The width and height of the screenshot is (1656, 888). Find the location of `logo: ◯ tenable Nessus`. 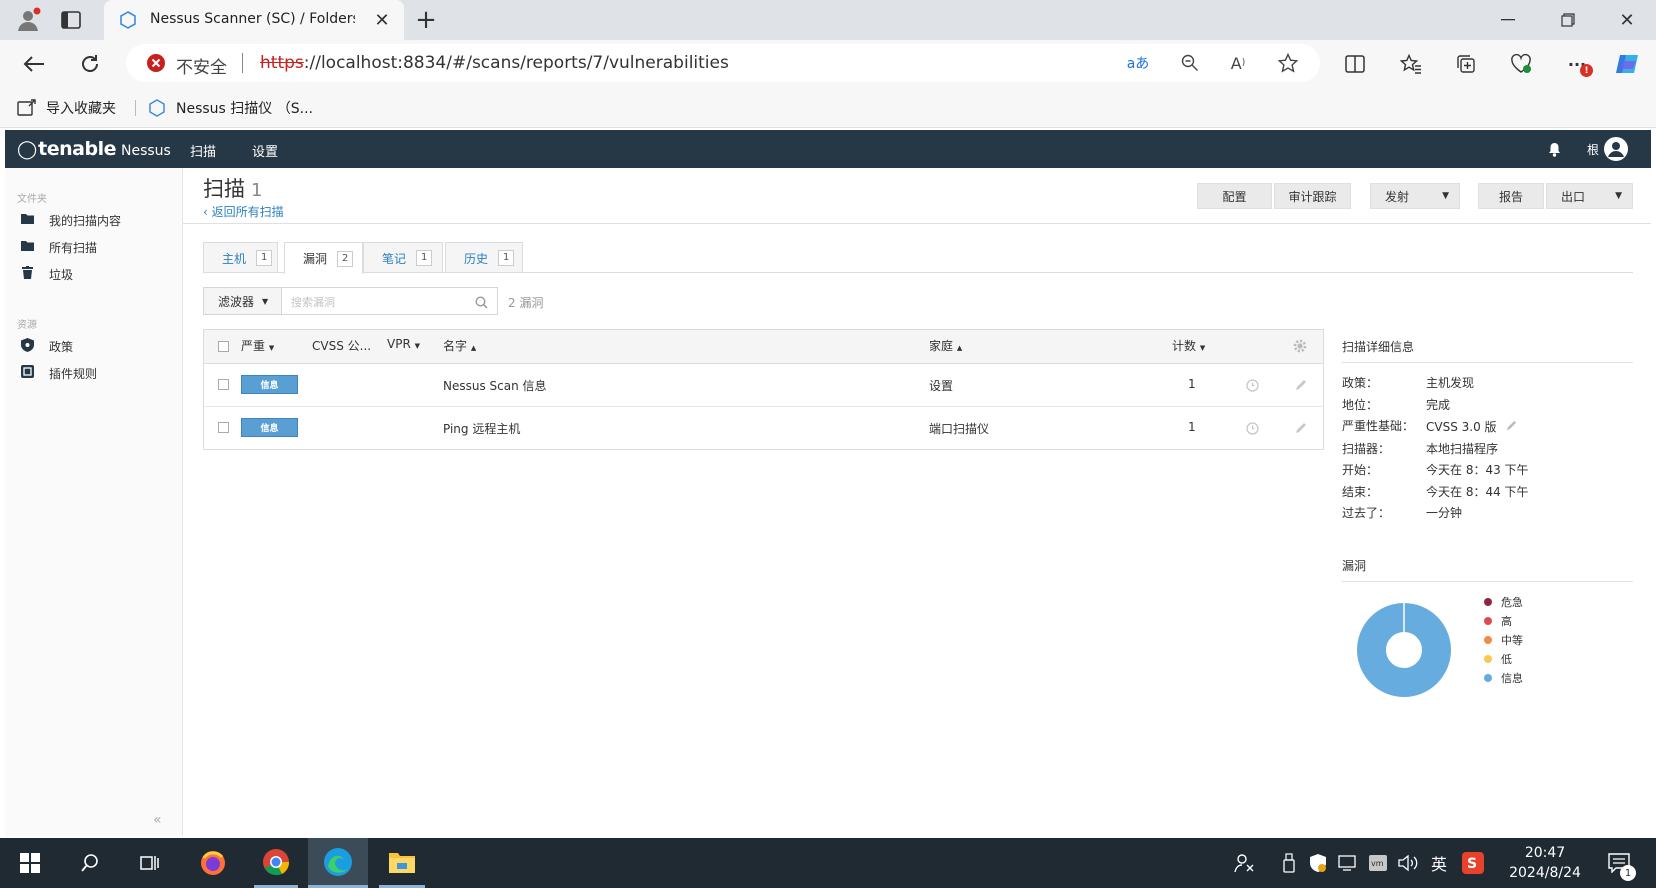

logo: ◯ tenable Nessus is located at coordinates (94, 149).